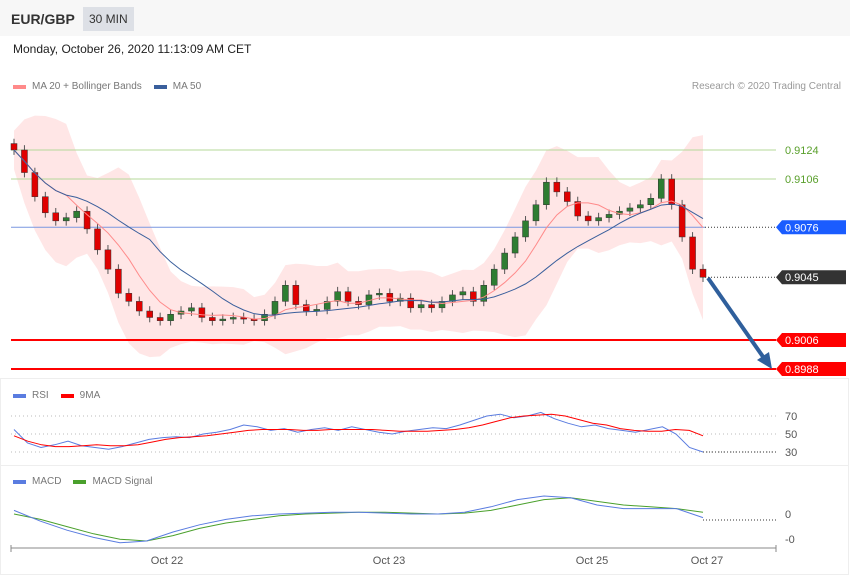 The height and width of the screenshot is (576, 850). I want to click on forecast-arrow, so click(739, 322).